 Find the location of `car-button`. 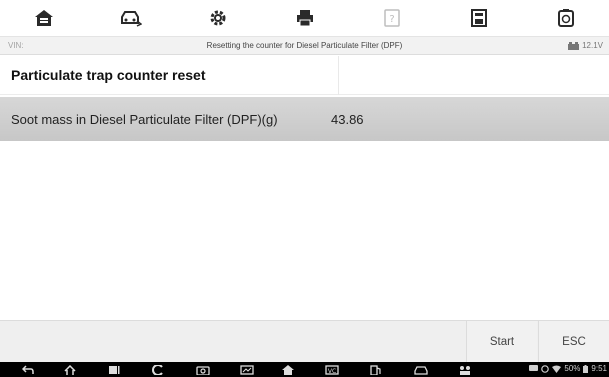

car-button is located at coordinates (421, 369).